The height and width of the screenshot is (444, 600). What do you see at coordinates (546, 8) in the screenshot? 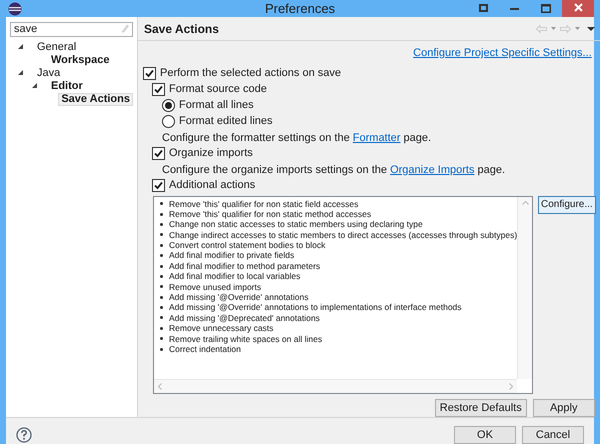
I see `maximize-icon` at bounding box center [546, 8].